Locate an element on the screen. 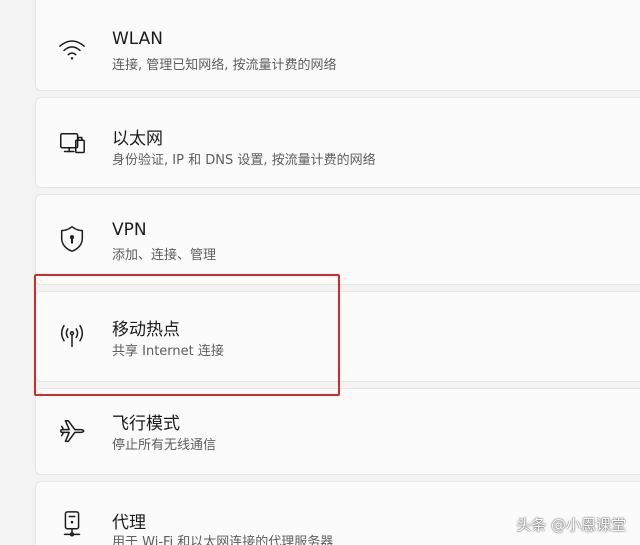 This screenshot has width=640, height=545. settings-item-title: 飞行模式 is located at coordinates (146, 424).